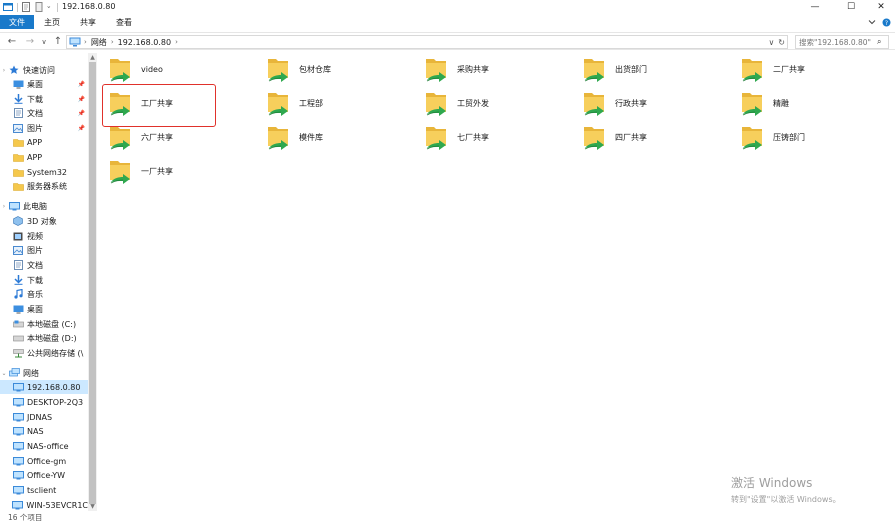 The width and height of the screenshot is (895, 521). What do you see at coordinates (44, 128) in the screenshot?
I see `nav-quick-pictures: 图片 📌` at bounding box center [44, 128].